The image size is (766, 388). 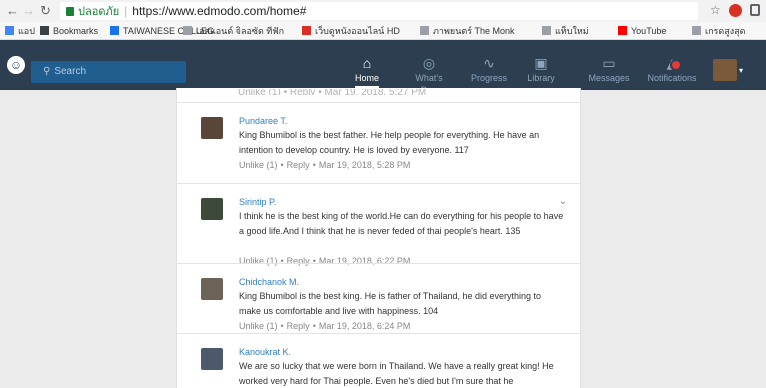 What do you see at coordinates (99, 12) in the screenshot?
I see `secure-label: ปลอดภัย` at bounding box center [99, 12].